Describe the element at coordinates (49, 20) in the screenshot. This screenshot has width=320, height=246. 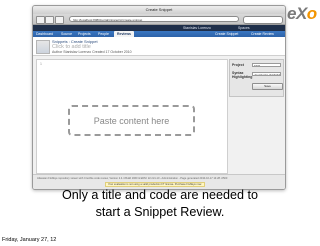
I see `forward-arrow-icon` at that location.